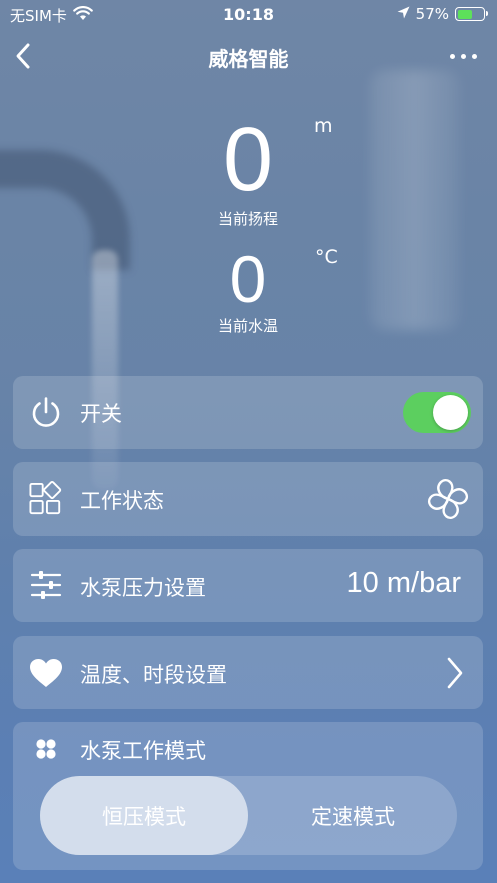 The image size is (497, 883). What do you see at coordinates (46, 749) in the screenshot?
I see `clover-icon` at bounding box center [46, 749].